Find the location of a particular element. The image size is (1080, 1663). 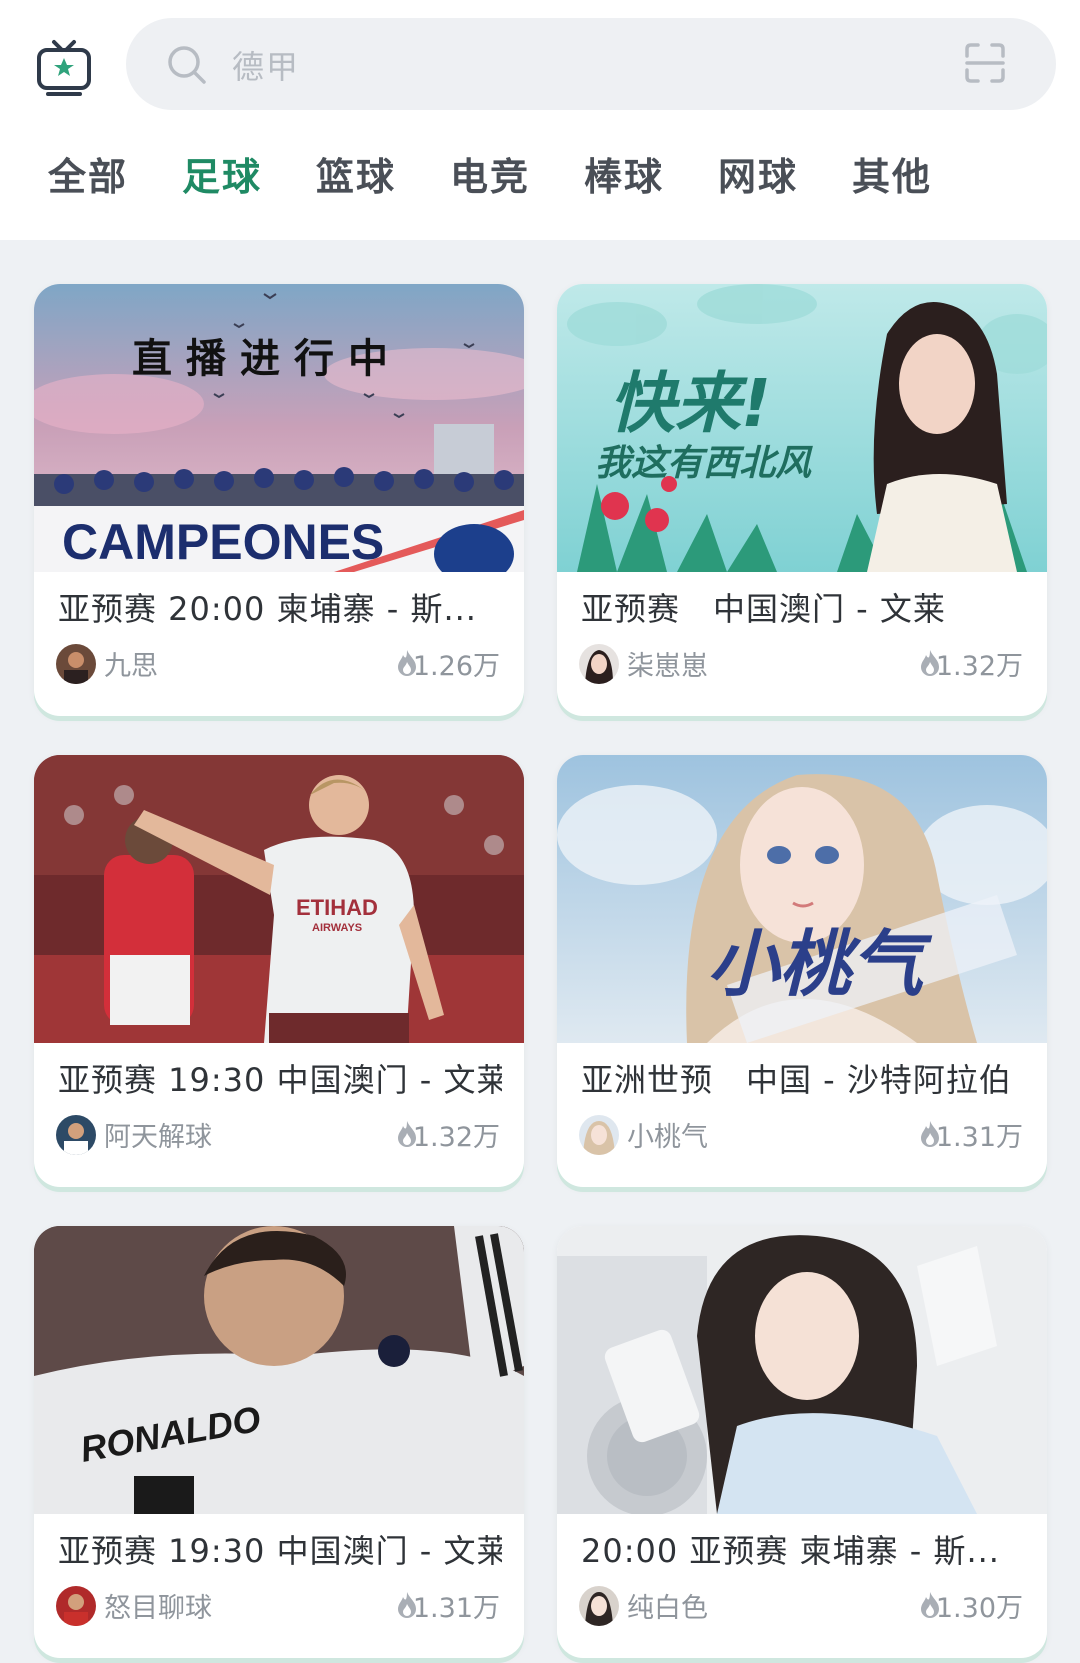

top-header: 德甲 全部 足球 篮球 电竞 棒球 网球 其他 is located at coordinates (540, 120).